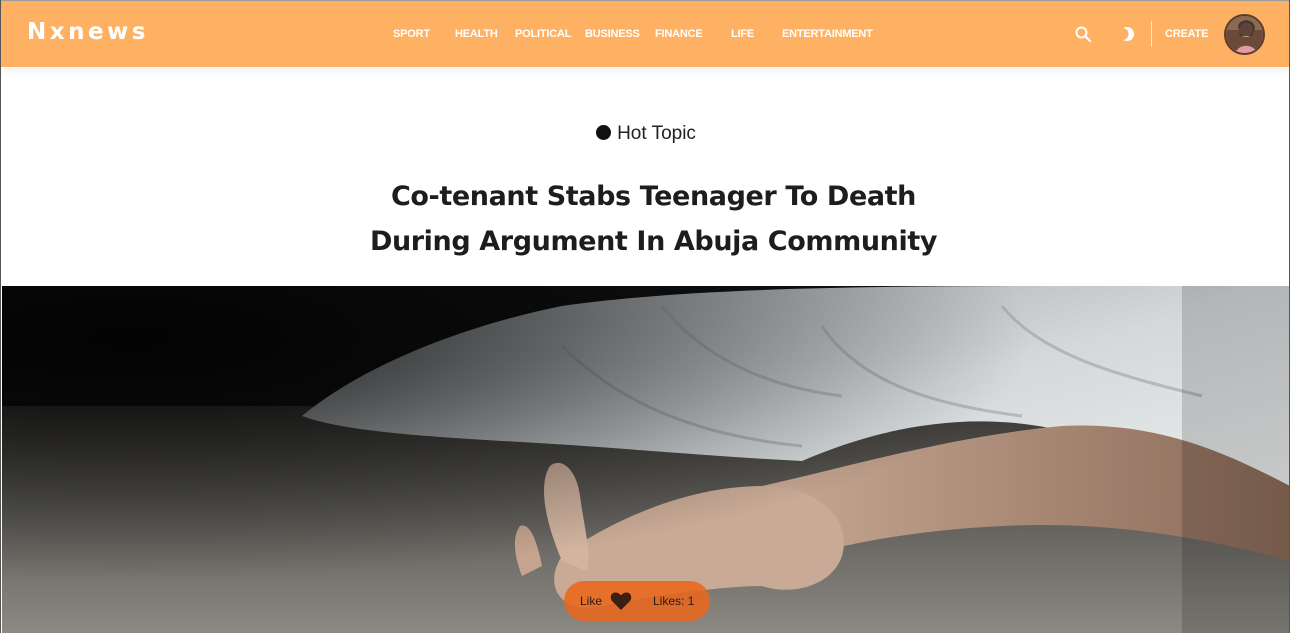  Describe the element at coordinates (543, 34) in the screenshot. I see `nav-political: POLITICAL` at that location.